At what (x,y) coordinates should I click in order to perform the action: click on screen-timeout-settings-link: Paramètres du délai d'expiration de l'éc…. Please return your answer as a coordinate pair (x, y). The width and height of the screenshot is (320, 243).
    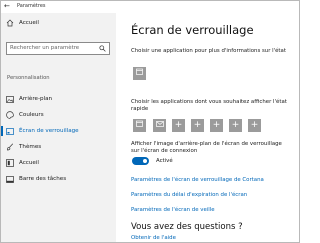
    Looking at the image, I should click on (189, 195).